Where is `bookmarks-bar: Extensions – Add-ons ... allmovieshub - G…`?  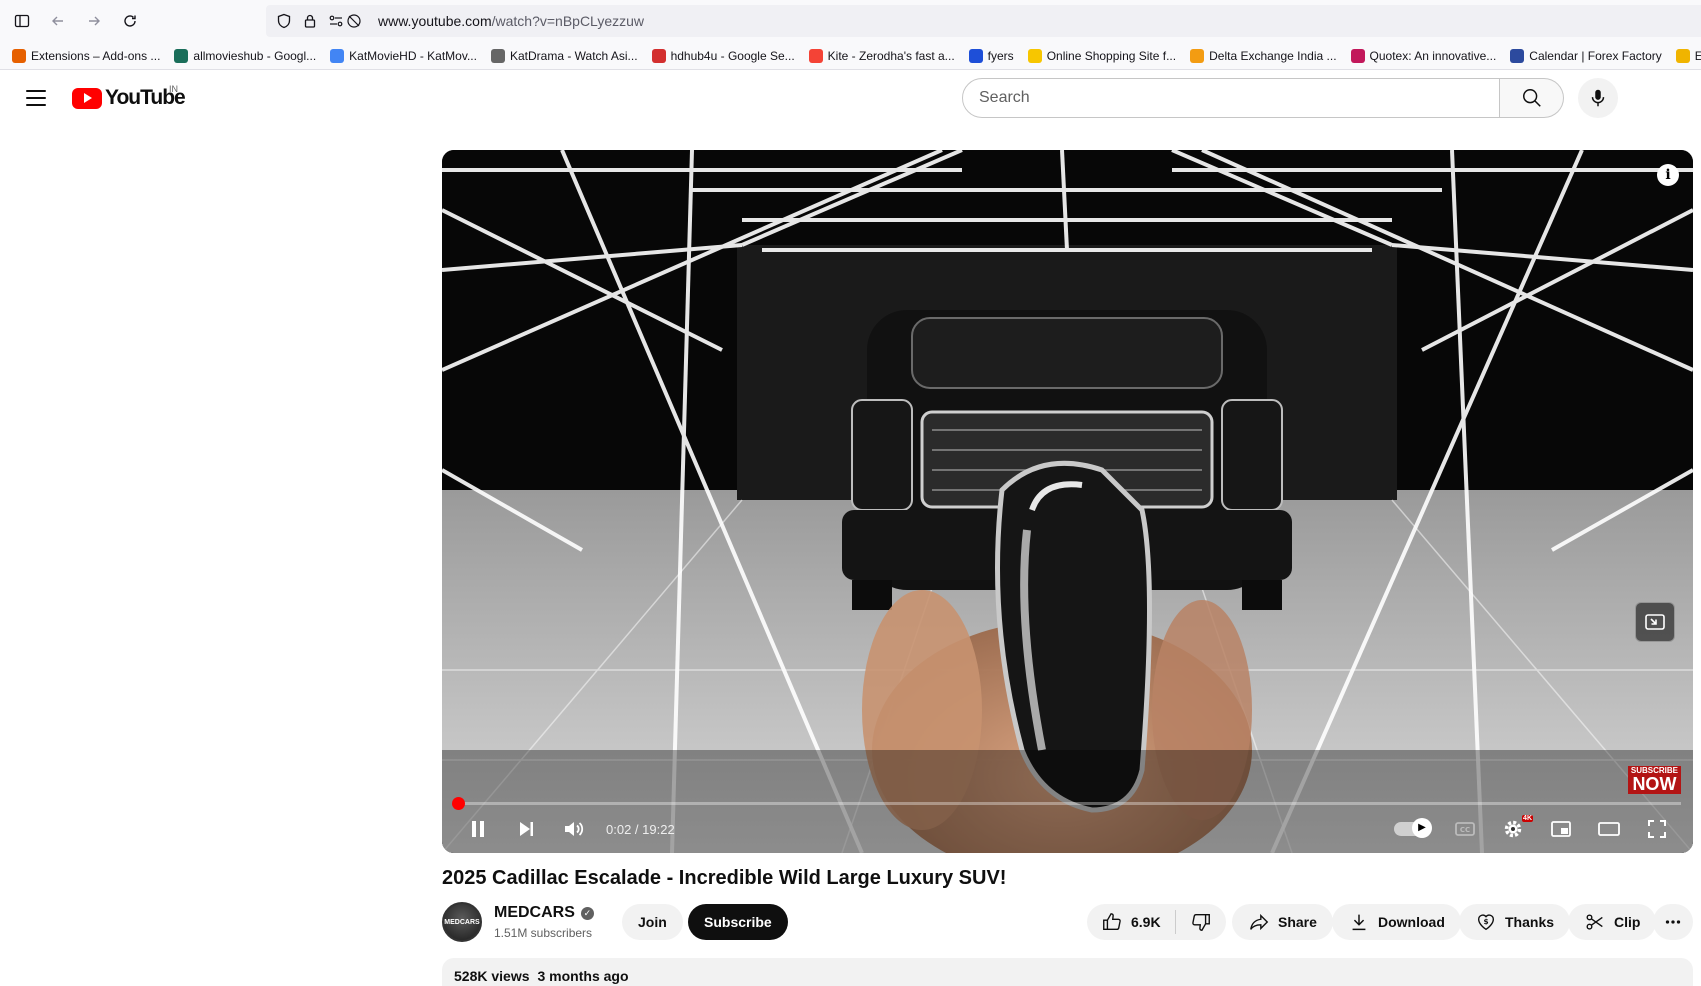
bookmarks-bar: Extensions – Add-ons ... allmovieshub - G… is located at coordinates (850, 56).